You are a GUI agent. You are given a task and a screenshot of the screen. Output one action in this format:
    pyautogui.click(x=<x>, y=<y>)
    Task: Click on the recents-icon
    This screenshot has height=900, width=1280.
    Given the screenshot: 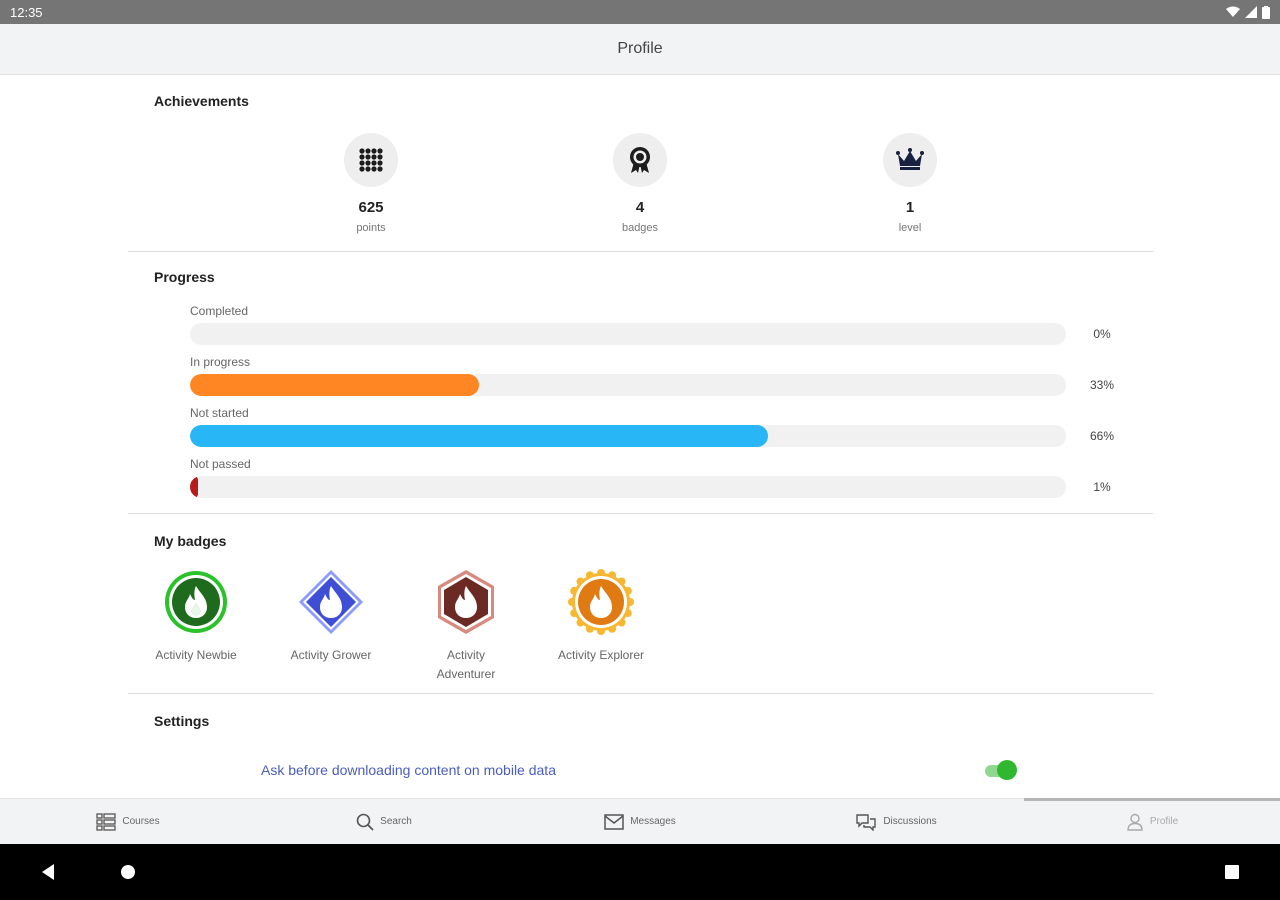 What is the action you would take?
    pyautogui.click(x=1232, y=872)
    